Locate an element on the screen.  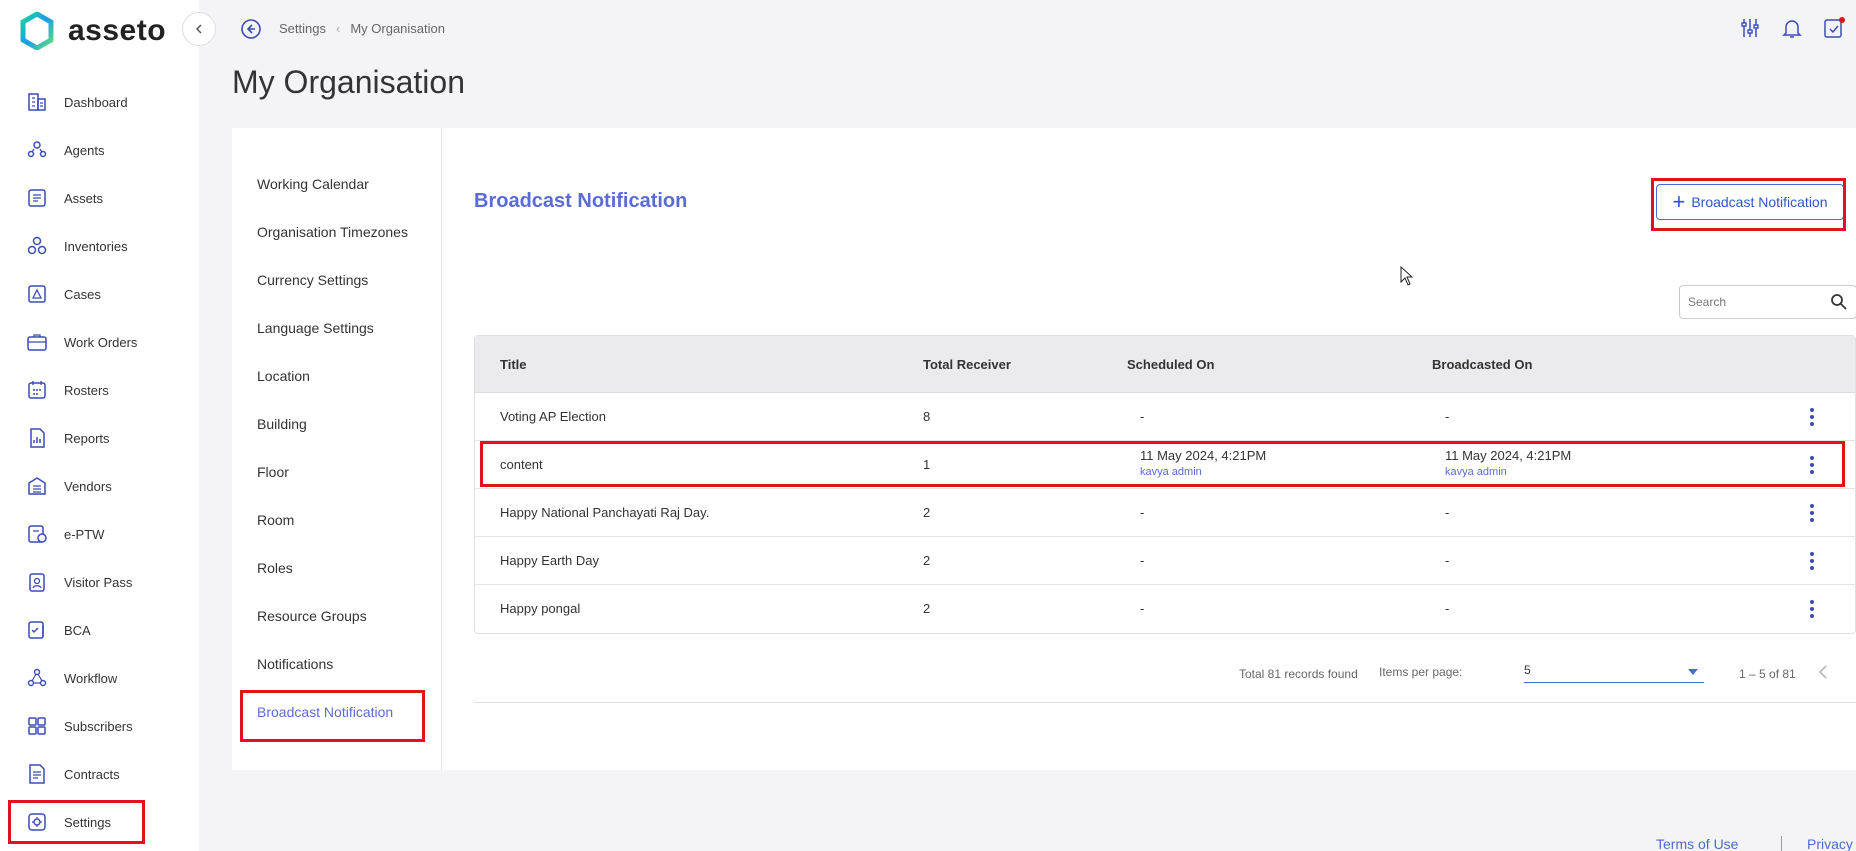
scheduled-by: kavya admin is located at coordinates (1203, 472).